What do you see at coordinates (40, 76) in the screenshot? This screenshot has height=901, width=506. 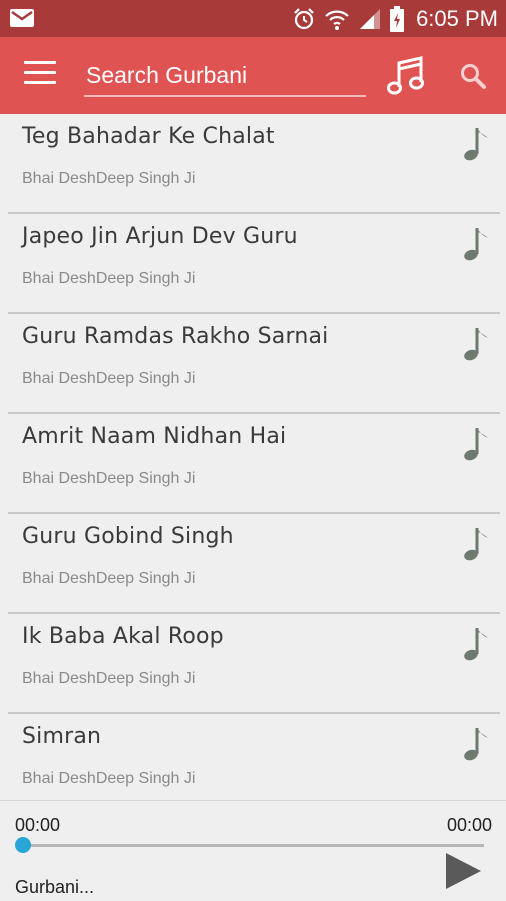 I see `menu-icon` at bounding box center [40, 76].